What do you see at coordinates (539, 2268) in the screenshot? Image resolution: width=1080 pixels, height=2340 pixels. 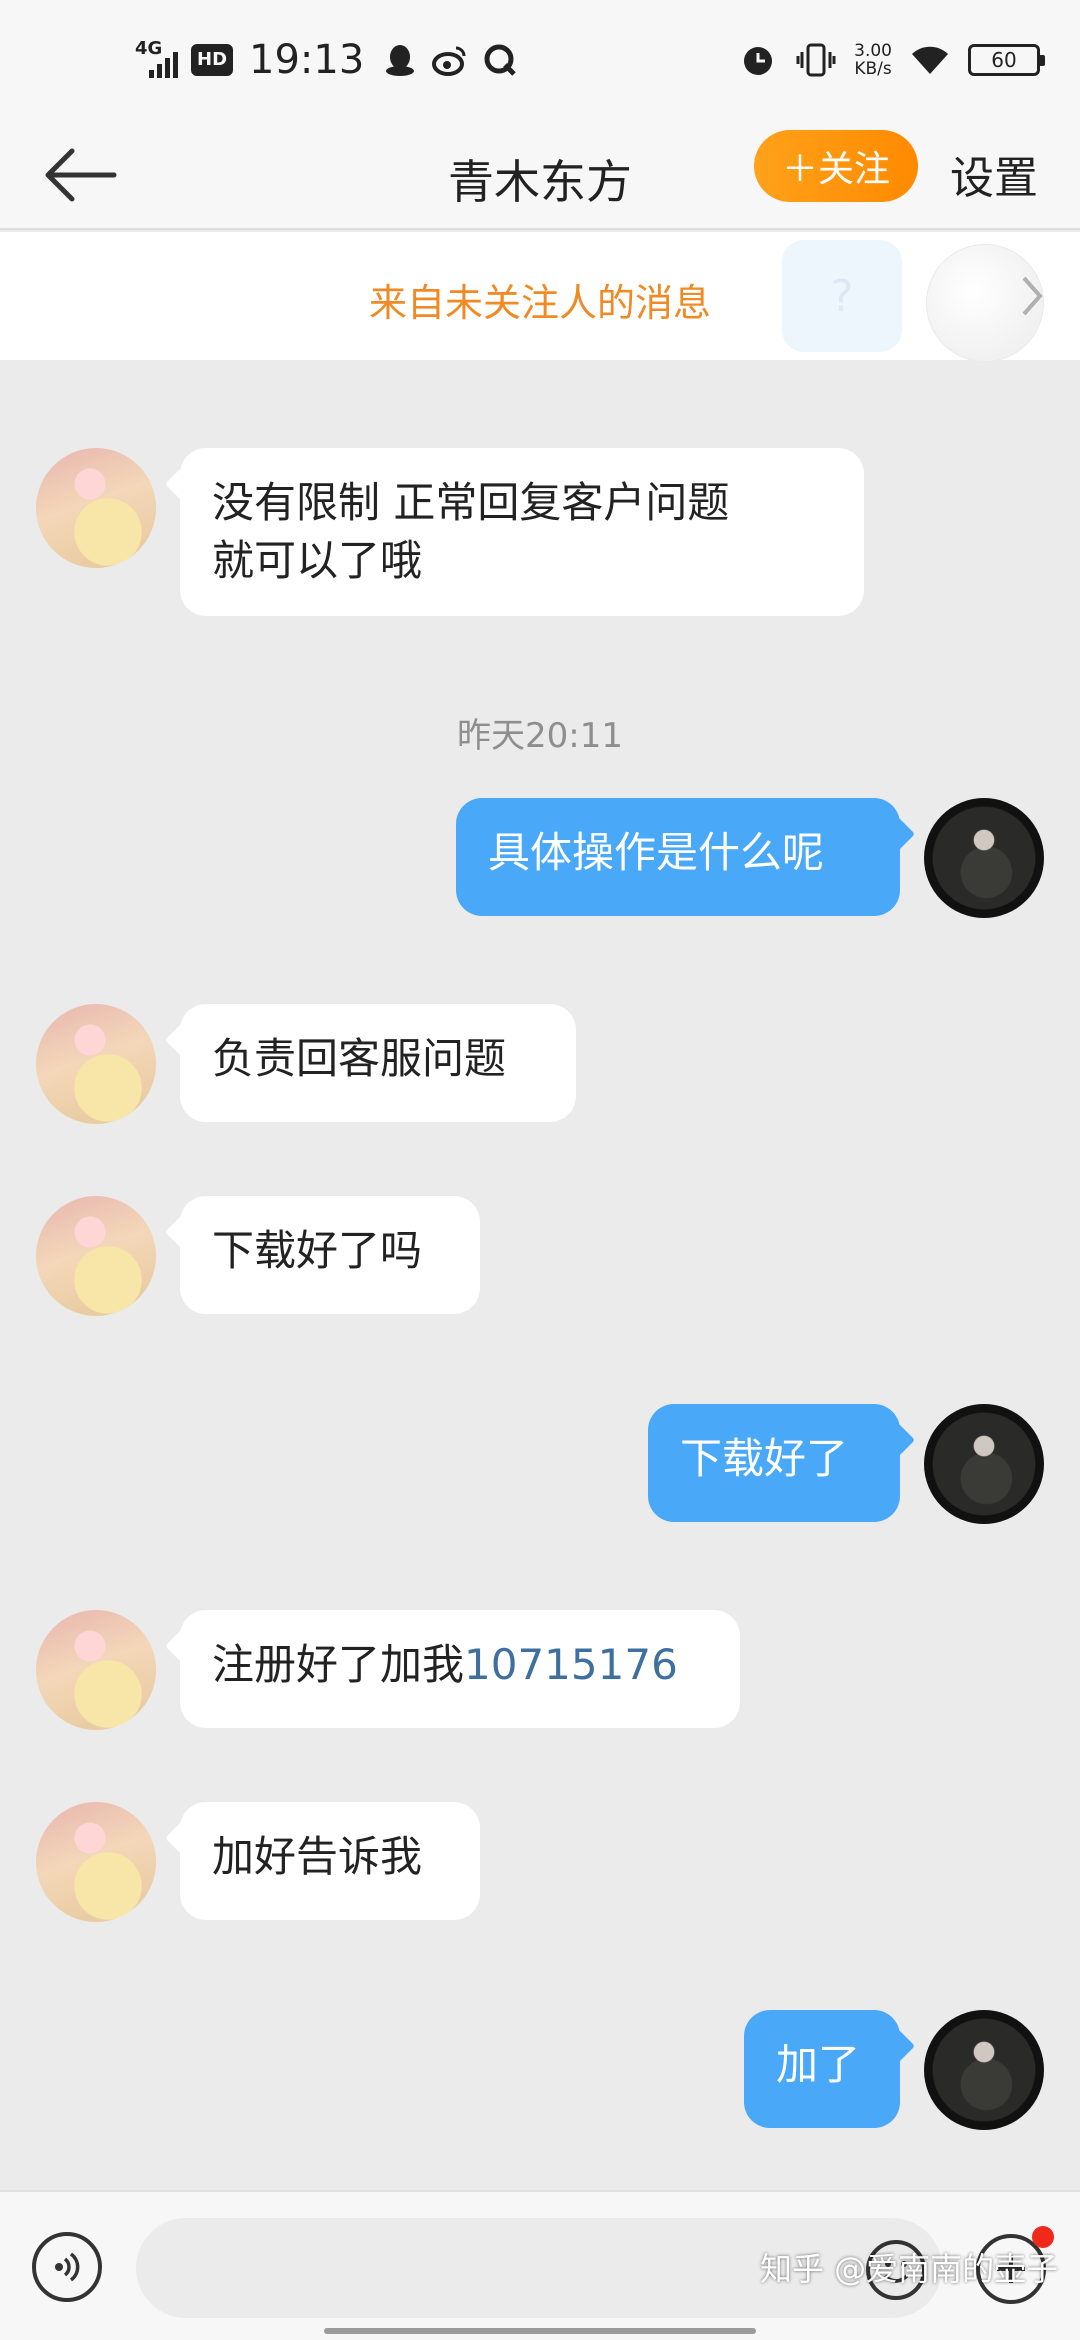 I see `message-input` at bounding box center [539, 2268].